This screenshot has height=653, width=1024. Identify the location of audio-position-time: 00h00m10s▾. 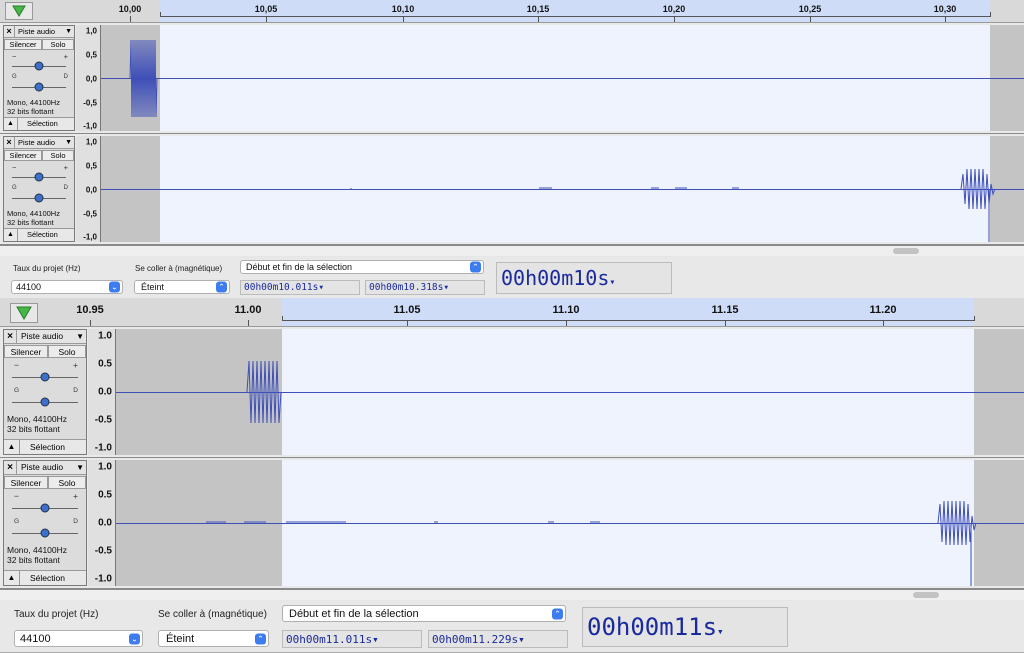
(584, 278).